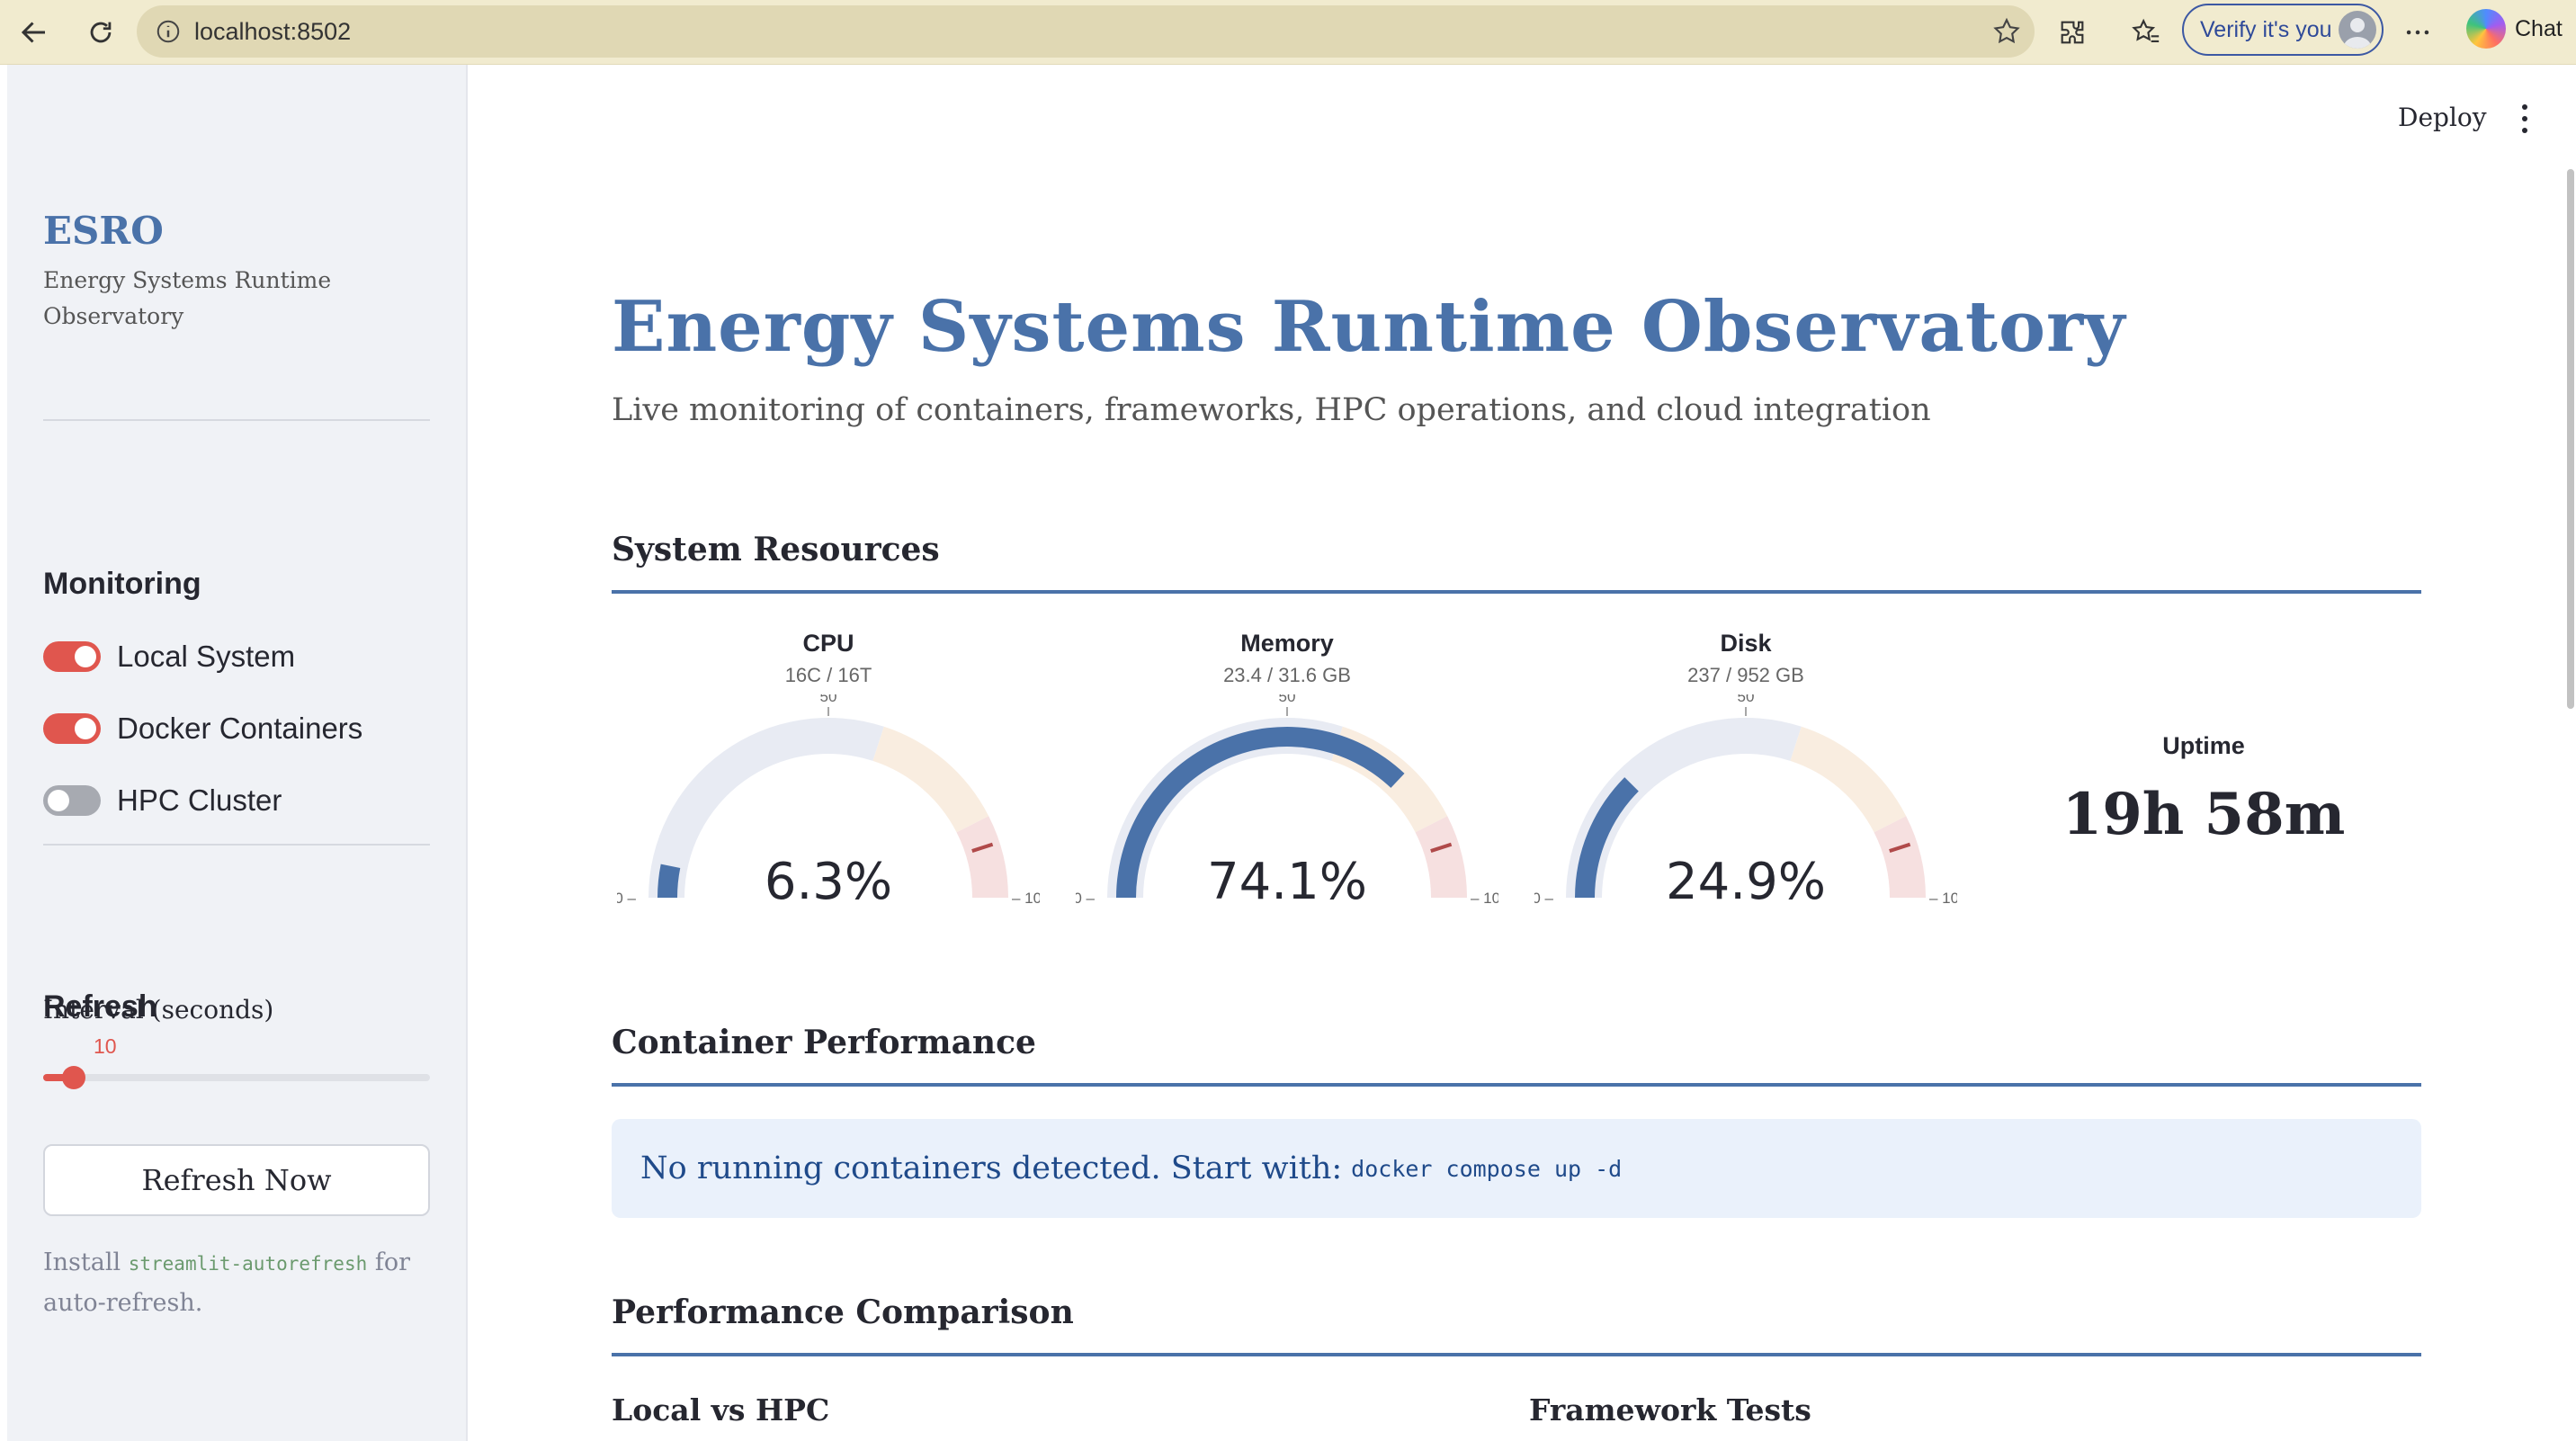 Image resolution: width=2576 pixels, height=1441 pixels. Describe the element at coordinates (1746, 882) in the screenshot. I see `gauge-value: 24.9%` at that location.